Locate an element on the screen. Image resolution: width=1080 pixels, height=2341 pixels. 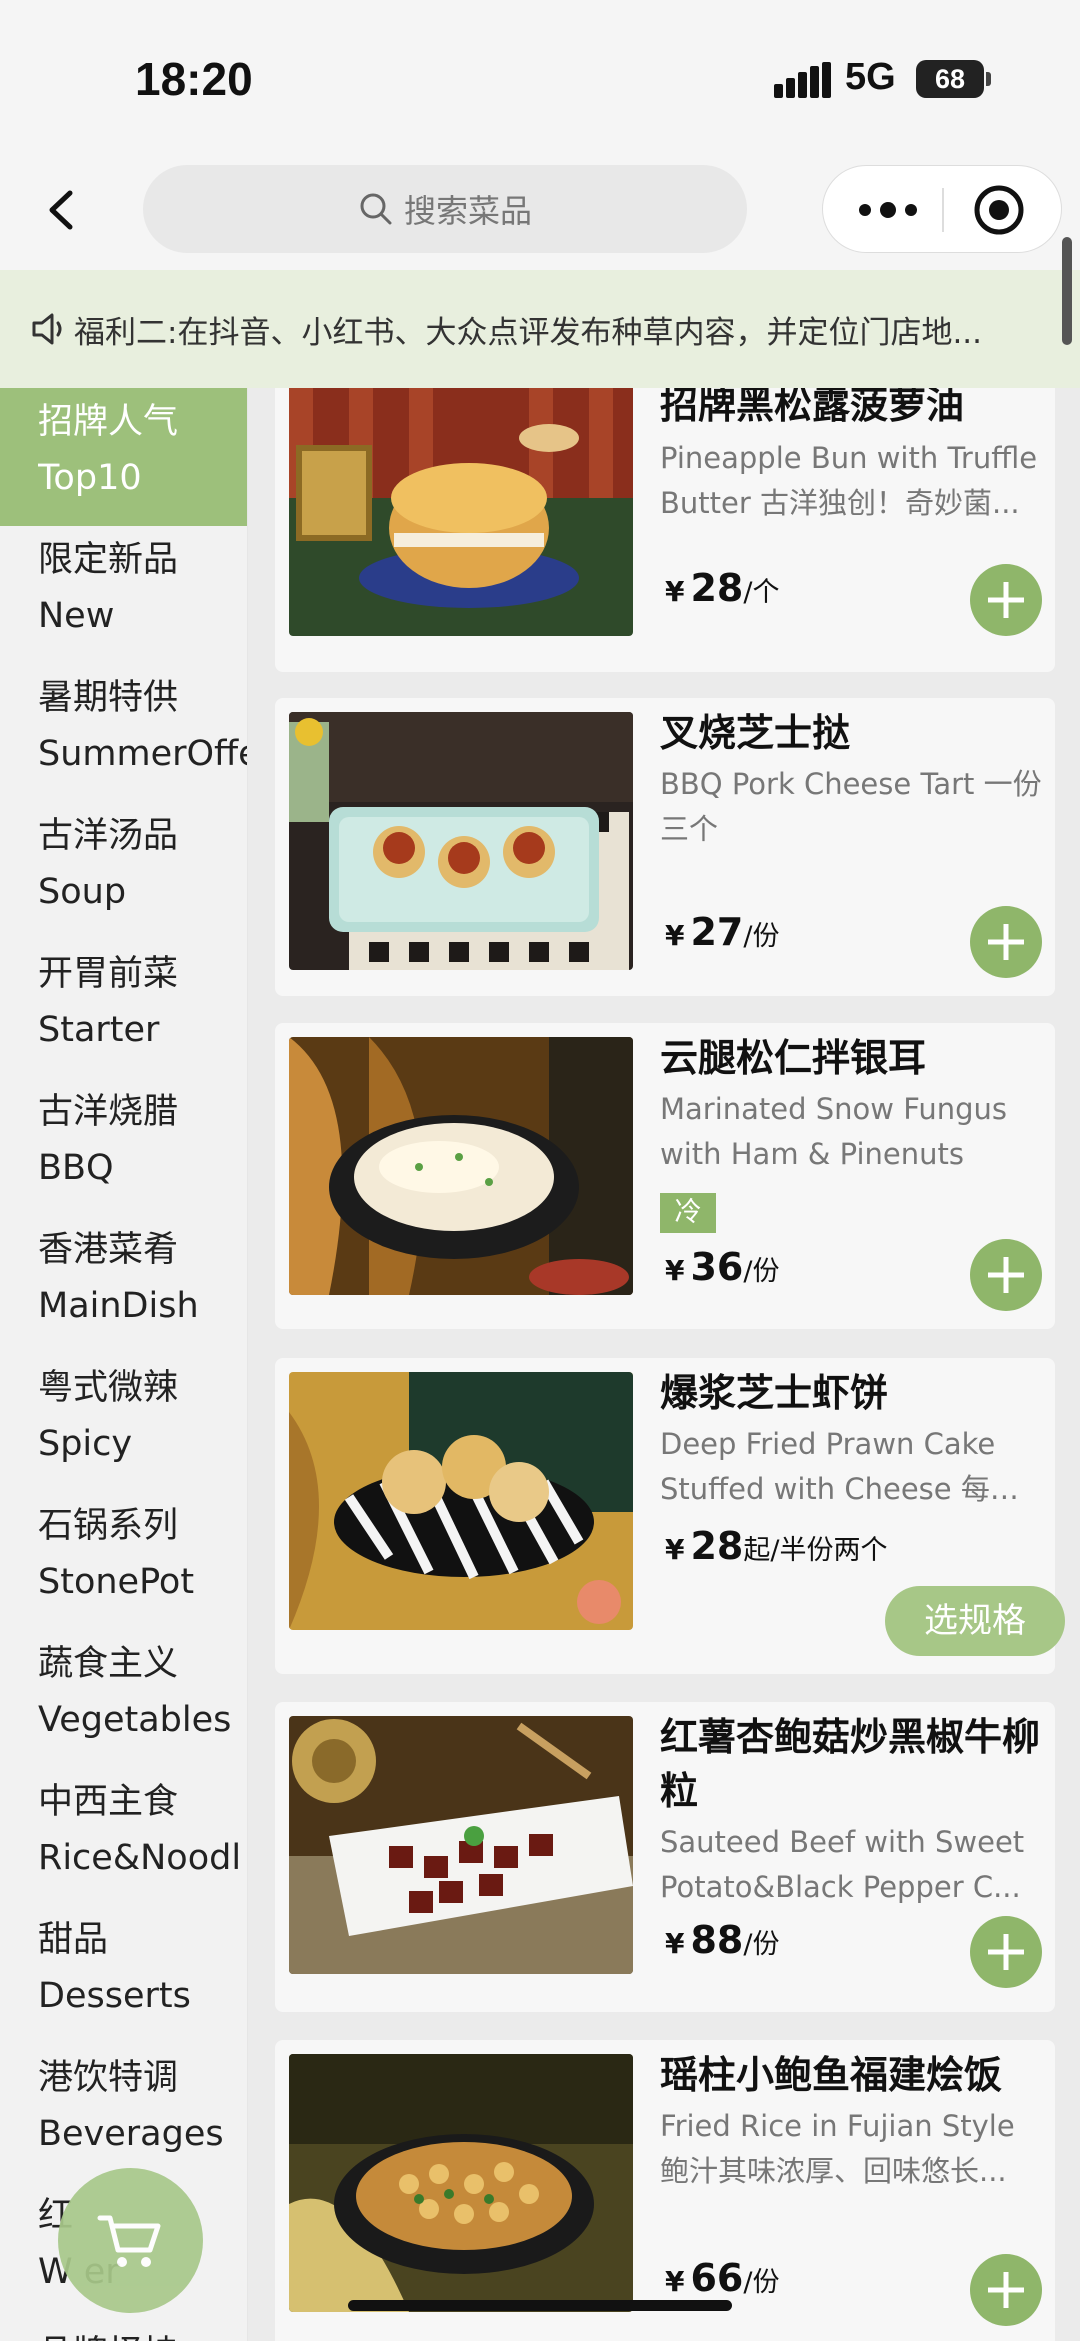
category-label-en: Starter is located at coordinates (99, 1030).